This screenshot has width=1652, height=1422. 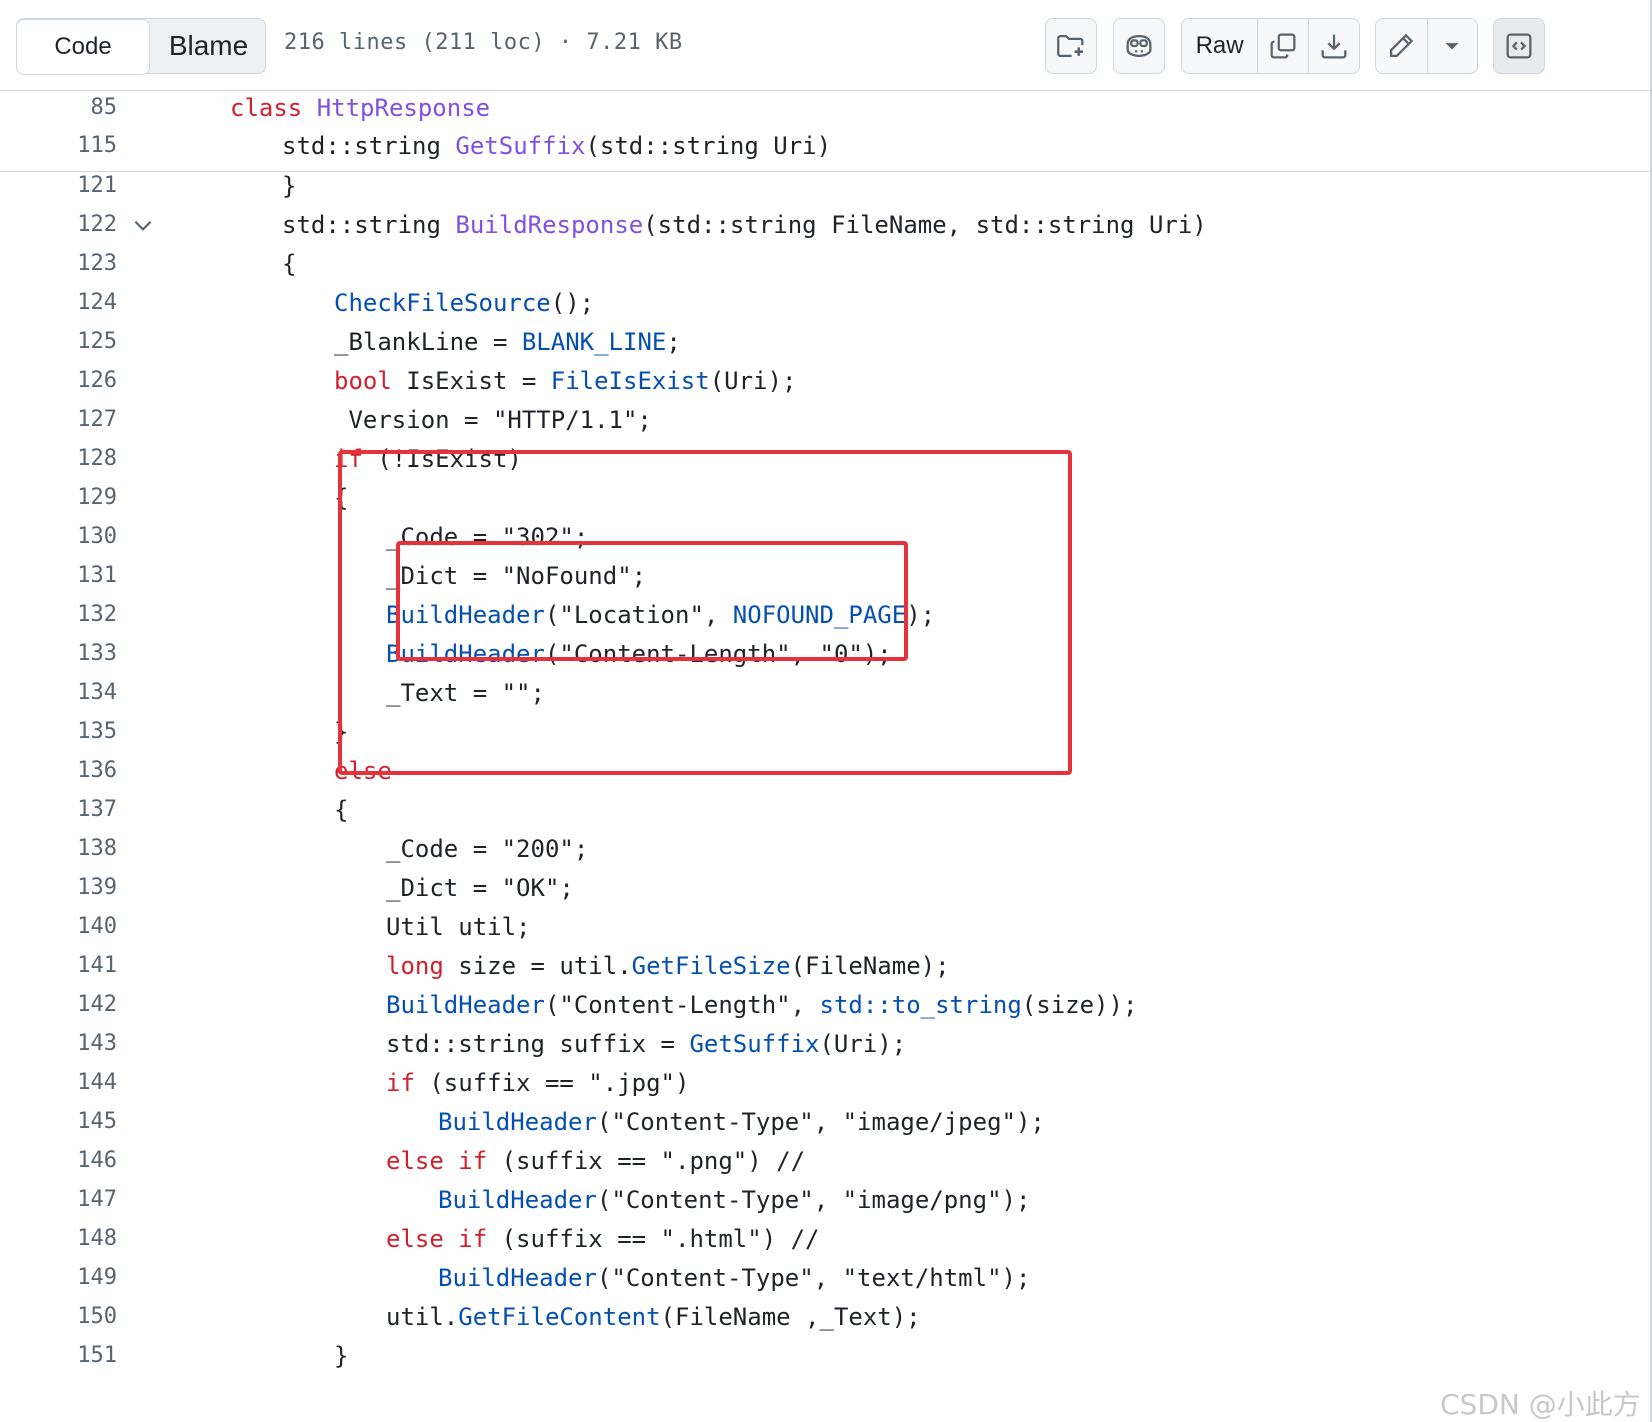 What do you see at coordinates (58, 264) in the screenshot?
I see `line-number: 123` at bounding box center [58, 264].